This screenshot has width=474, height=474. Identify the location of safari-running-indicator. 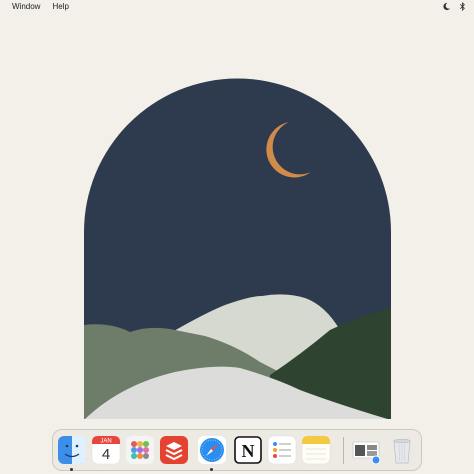
(211, 469).